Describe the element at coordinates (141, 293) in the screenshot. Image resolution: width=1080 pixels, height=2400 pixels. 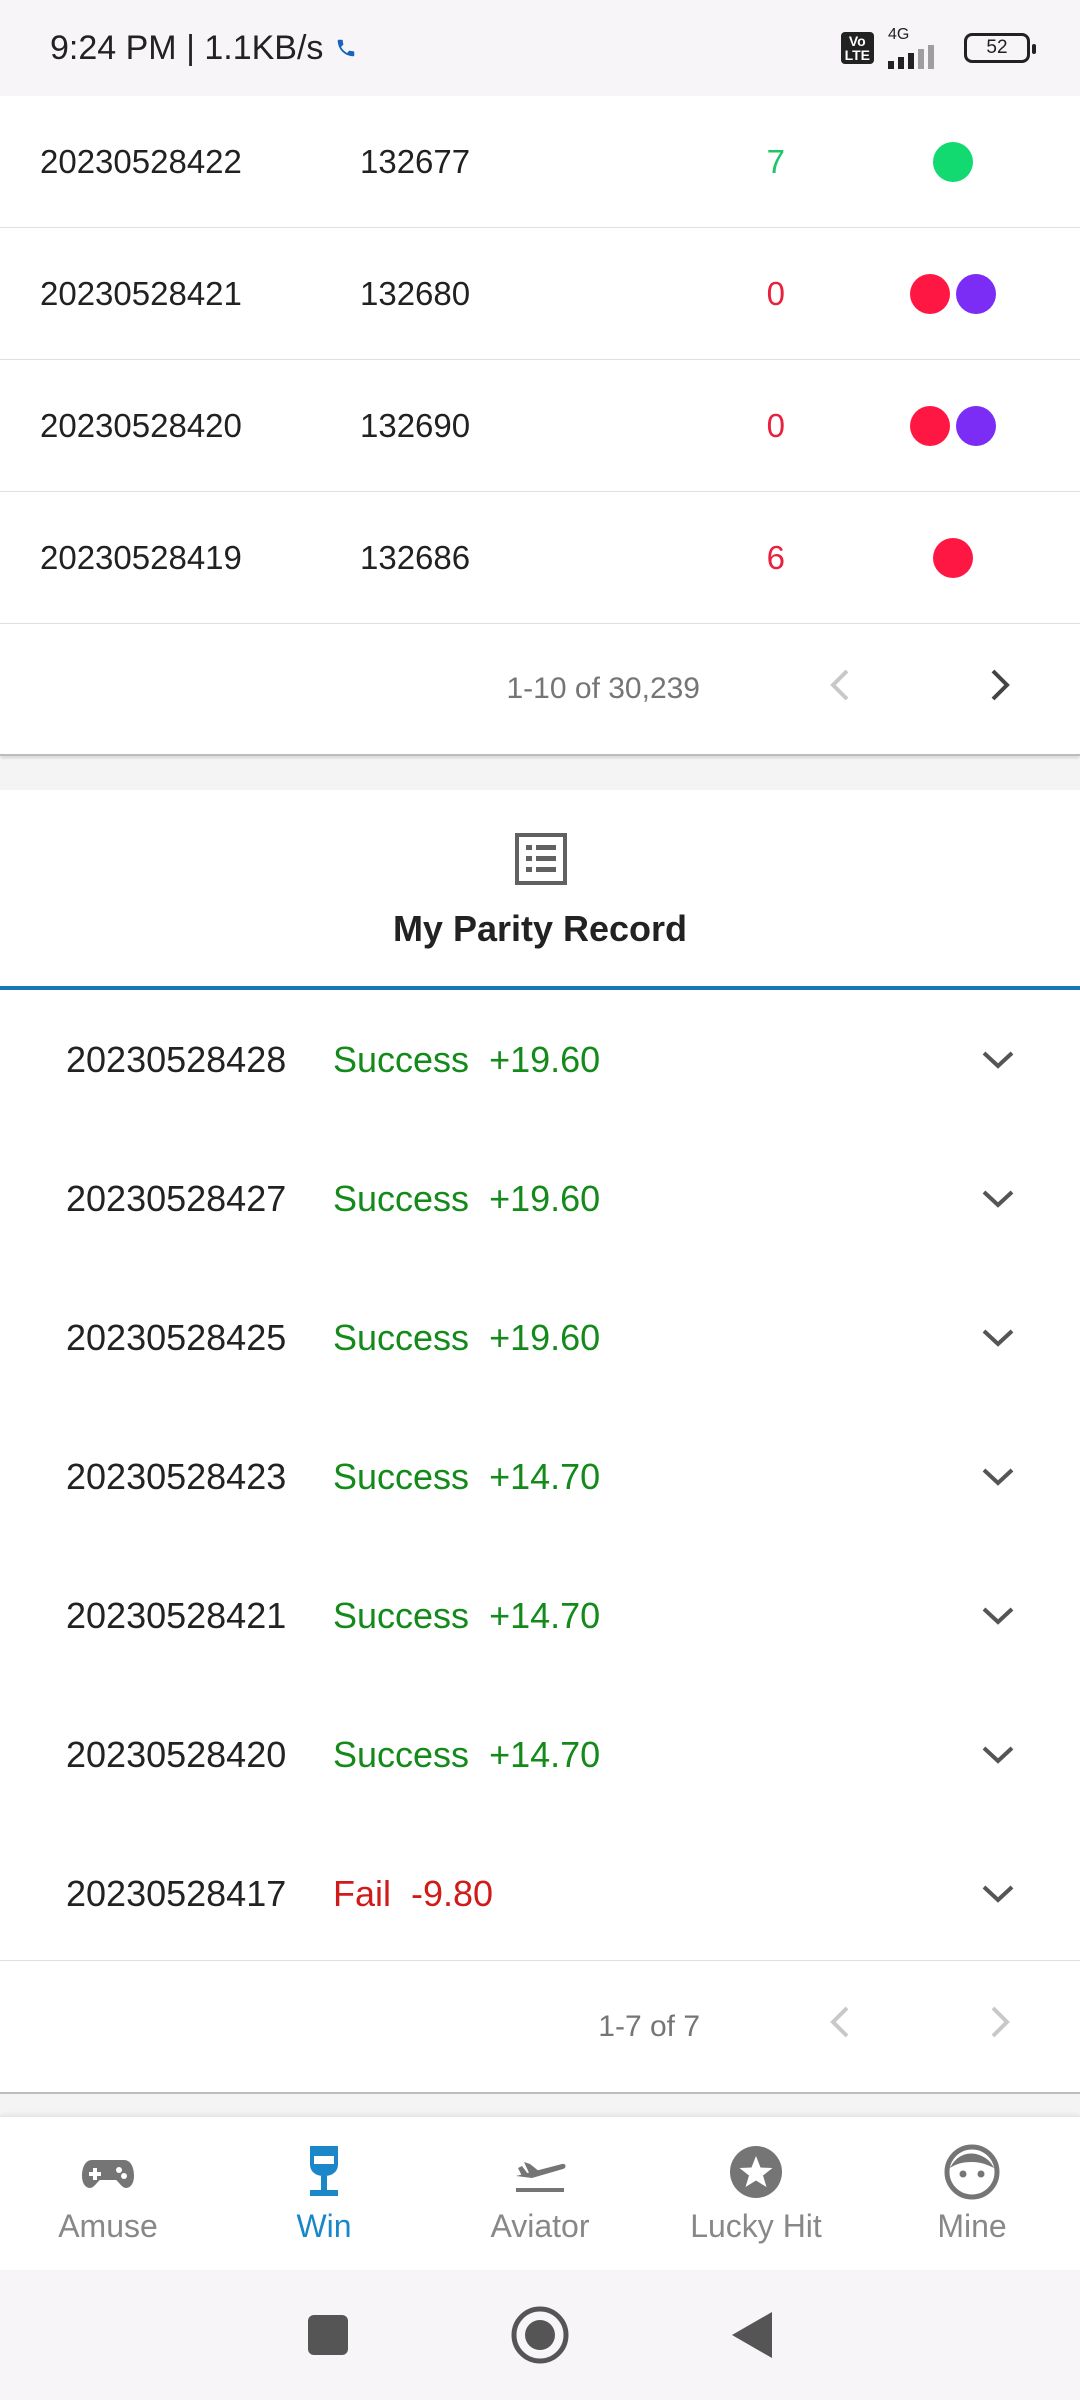
I see `period-cell: 20230528421` at that location.